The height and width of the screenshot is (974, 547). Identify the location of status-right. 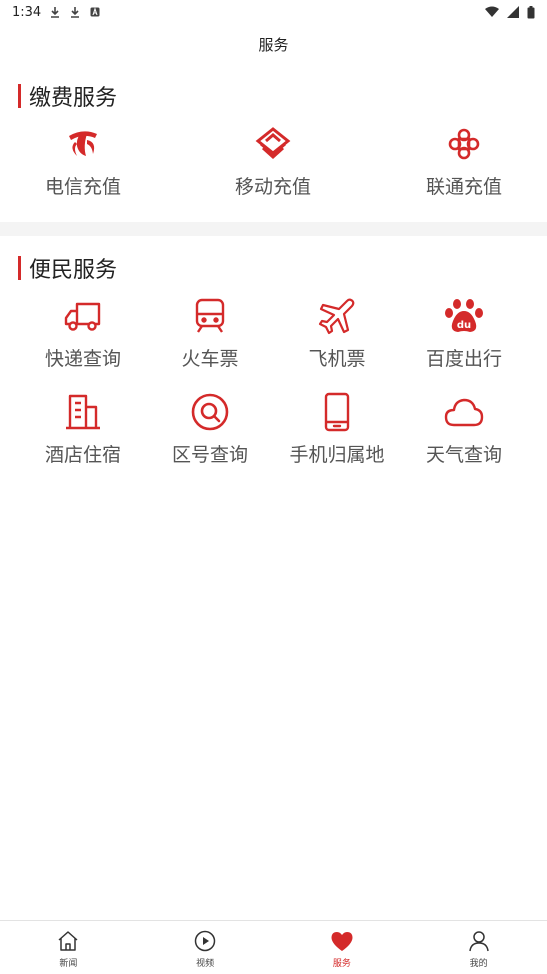
(510, 12).